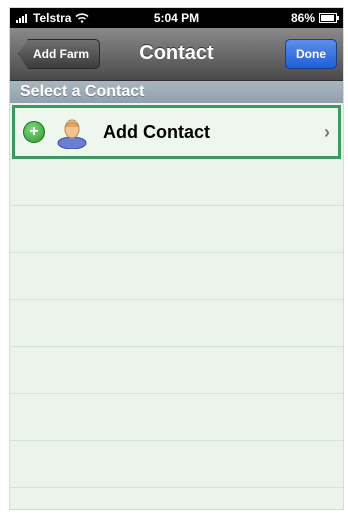  I want to click on add-contact-row: + Add Contact ›, so click(176, 132).